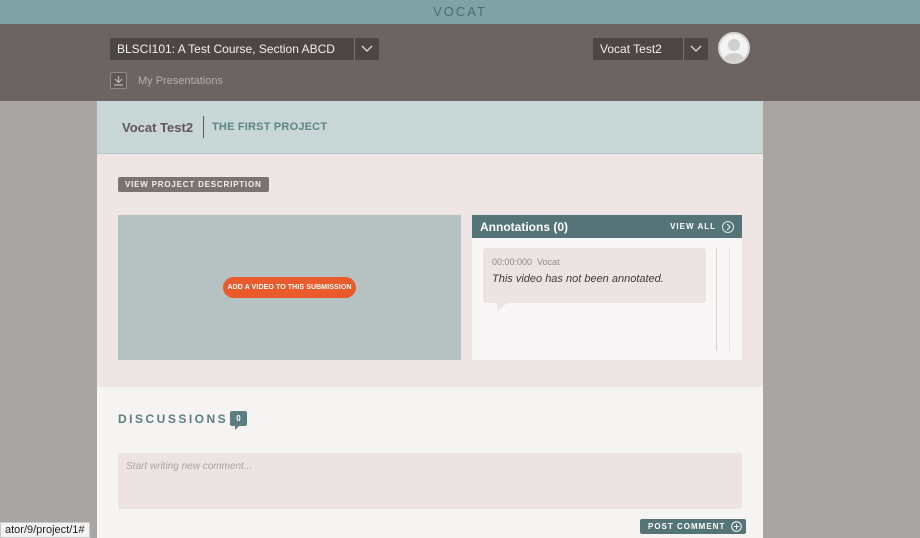 This screenshot has width=920, height=538. Describe the element at coordinates (723, 299) in the screenshot. I see `annotations-scrollbar` at that location.